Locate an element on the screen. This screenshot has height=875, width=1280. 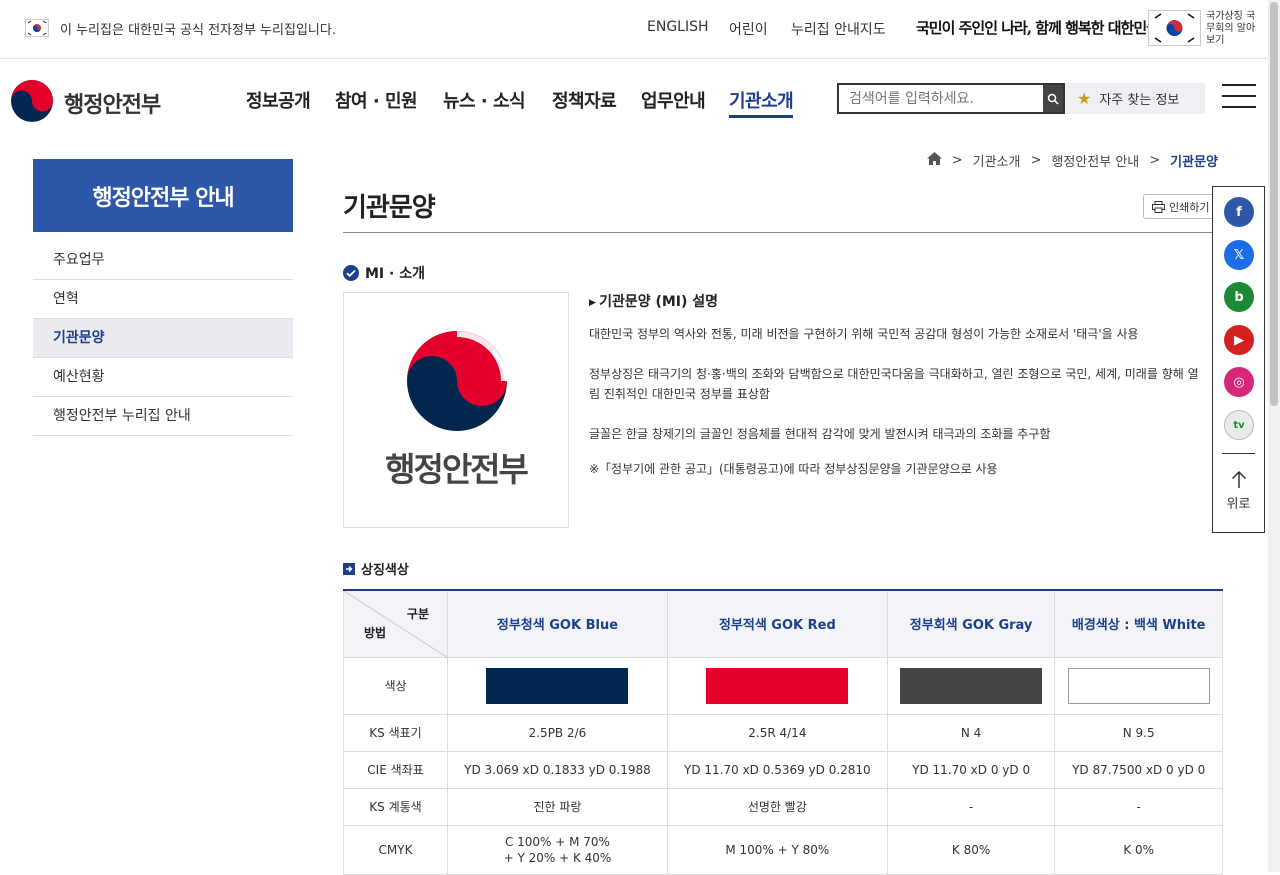
table-cell: YD 87.7500 xD 0 yD 0 is located at coordinates (1138, 769).